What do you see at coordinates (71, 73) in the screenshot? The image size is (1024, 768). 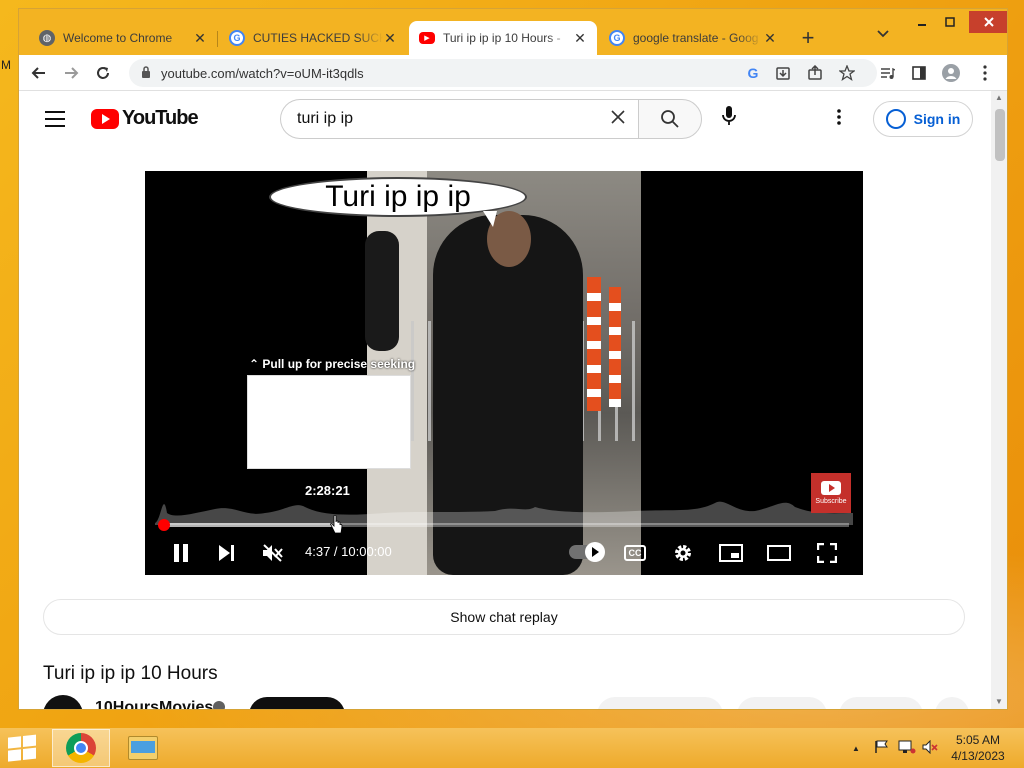 I see `forward-arrow-icon` at bounding box center [71, 73].